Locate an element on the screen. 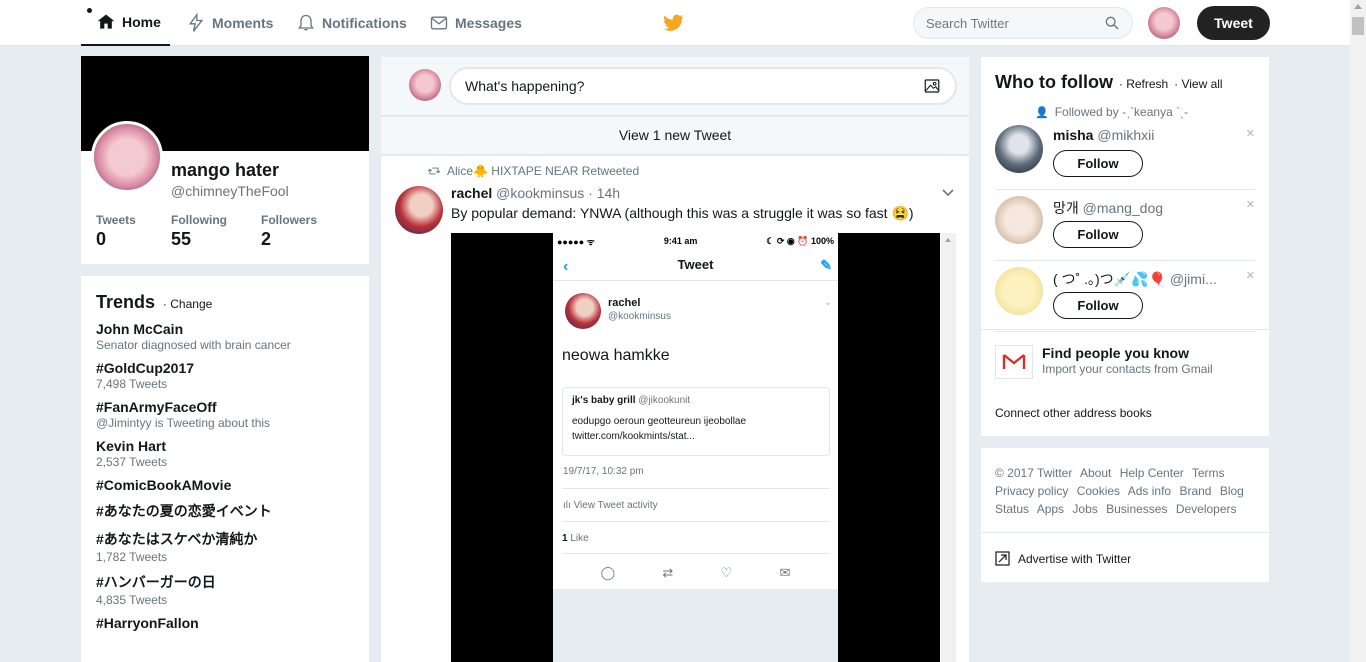  trend-item: #あなたはスケベか清純か 1,782 Tweets is located at coordinates (225, 546).